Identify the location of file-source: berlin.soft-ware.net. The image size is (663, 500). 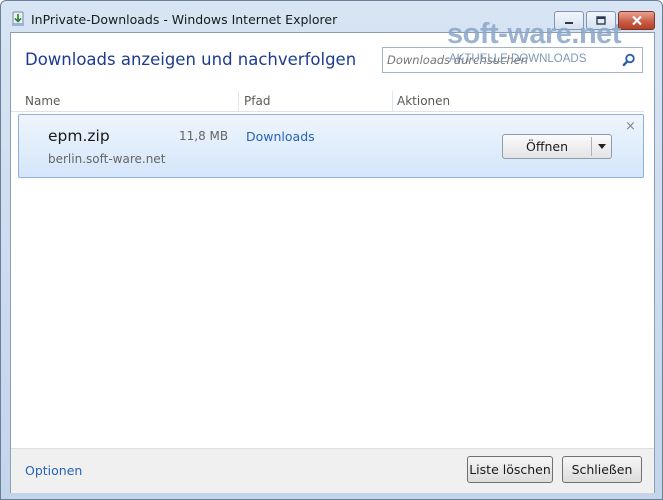
(107, 159).